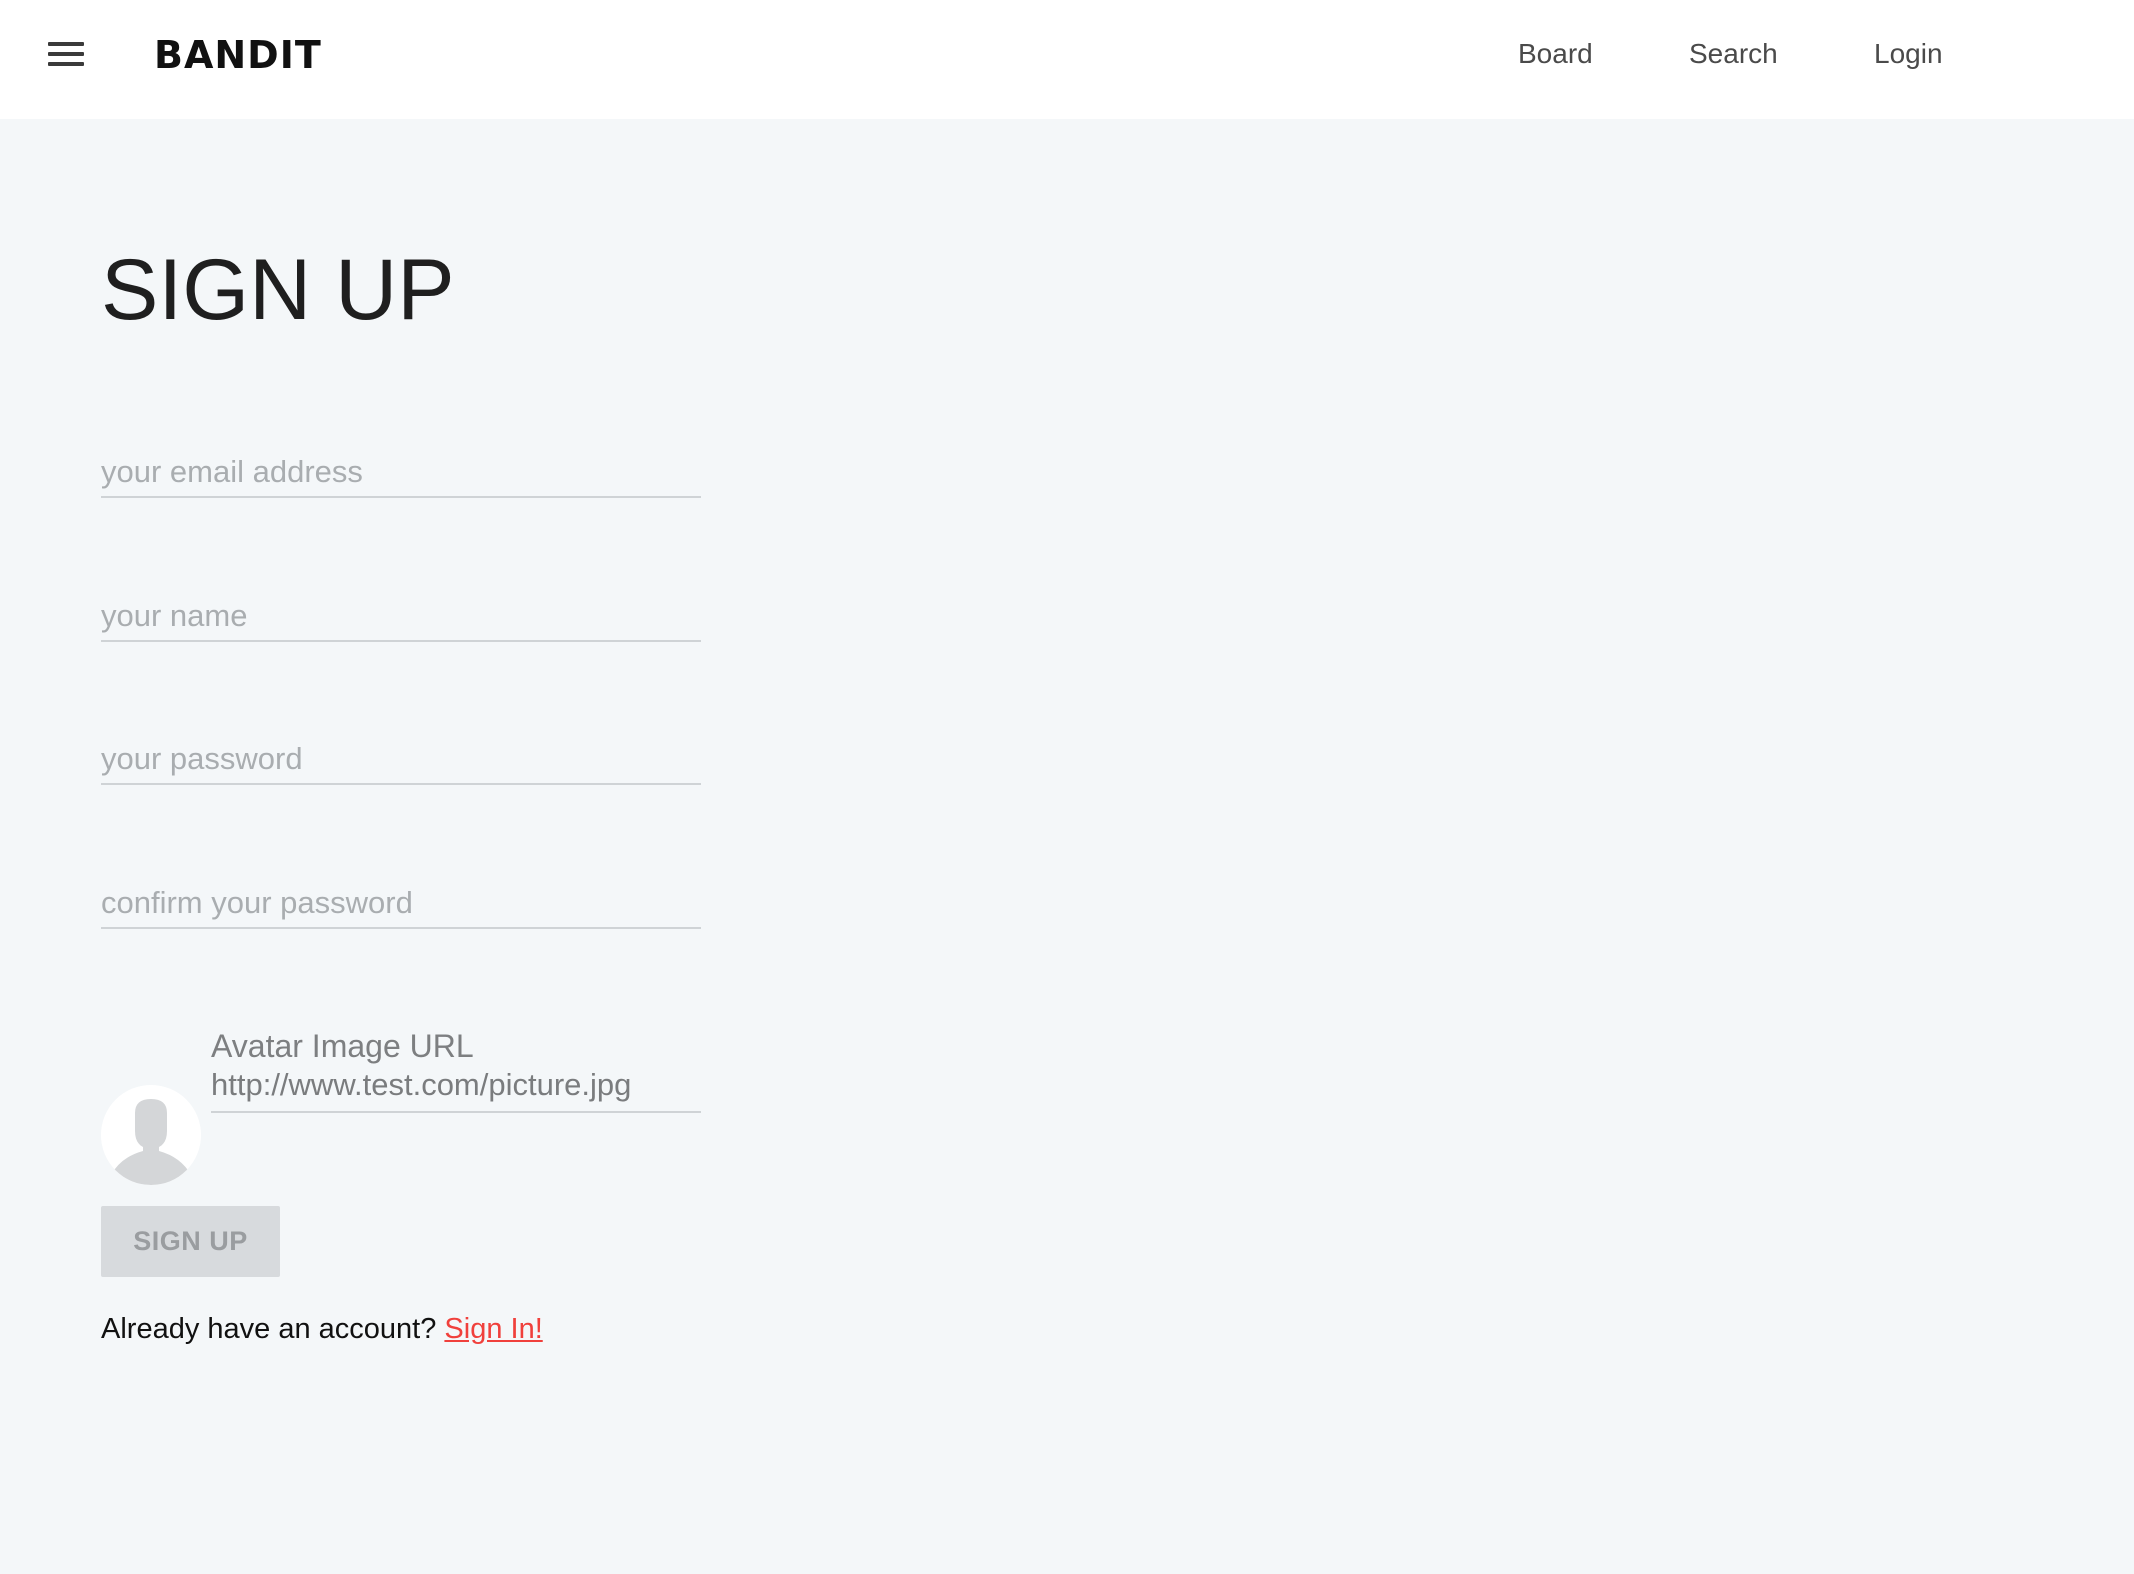 The image size is (2134, 1574). I want to click on avatar-placeholder-icon, so click(151, 1135).